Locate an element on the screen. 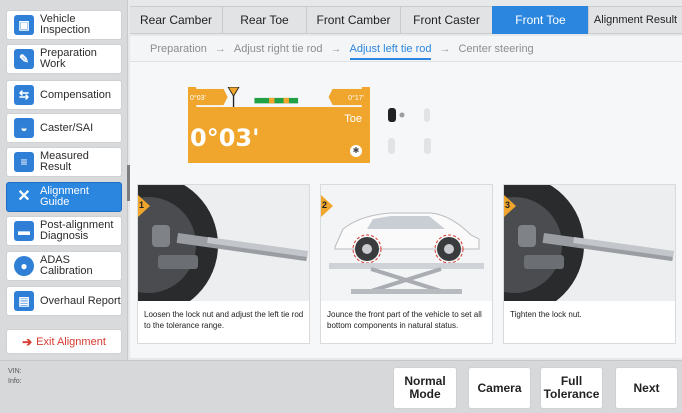 This screenshot has height=413, width=682. normal-mode-button: Normal Mode is located at coordinates (425, 388).